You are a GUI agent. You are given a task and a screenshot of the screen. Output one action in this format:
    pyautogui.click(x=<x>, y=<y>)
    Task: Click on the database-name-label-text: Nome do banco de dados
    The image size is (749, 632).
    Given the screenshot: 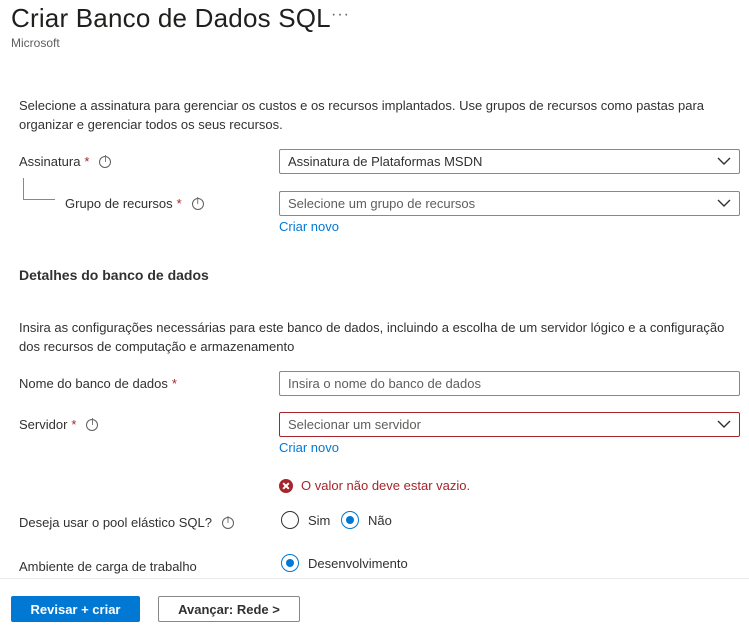 What is the action you would take?
    pyautogui.click(x=93, y=383)
    